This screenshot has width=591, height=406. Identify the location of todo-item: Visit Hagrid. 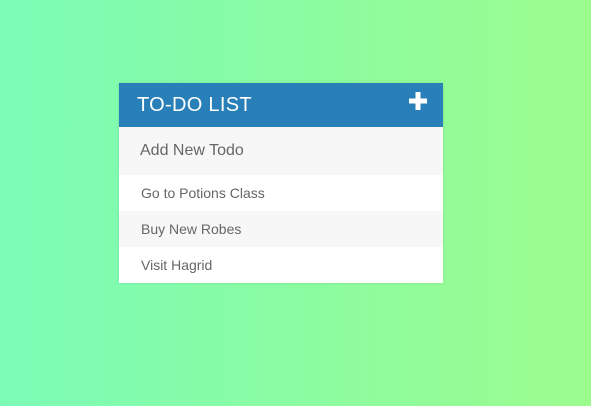
(281, 265).